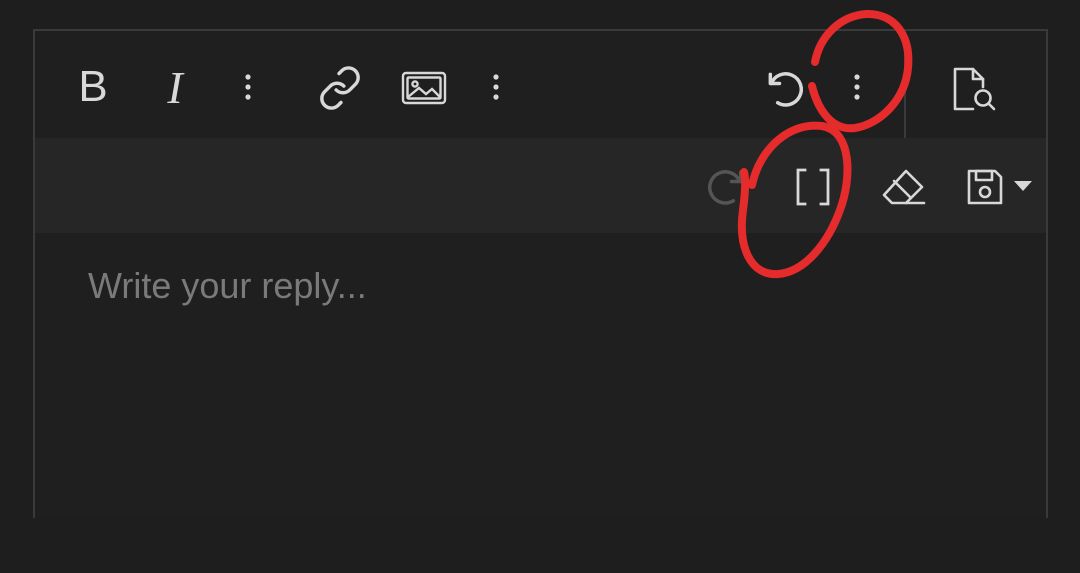  I want to click on eraser-icon, so click(904, 187).